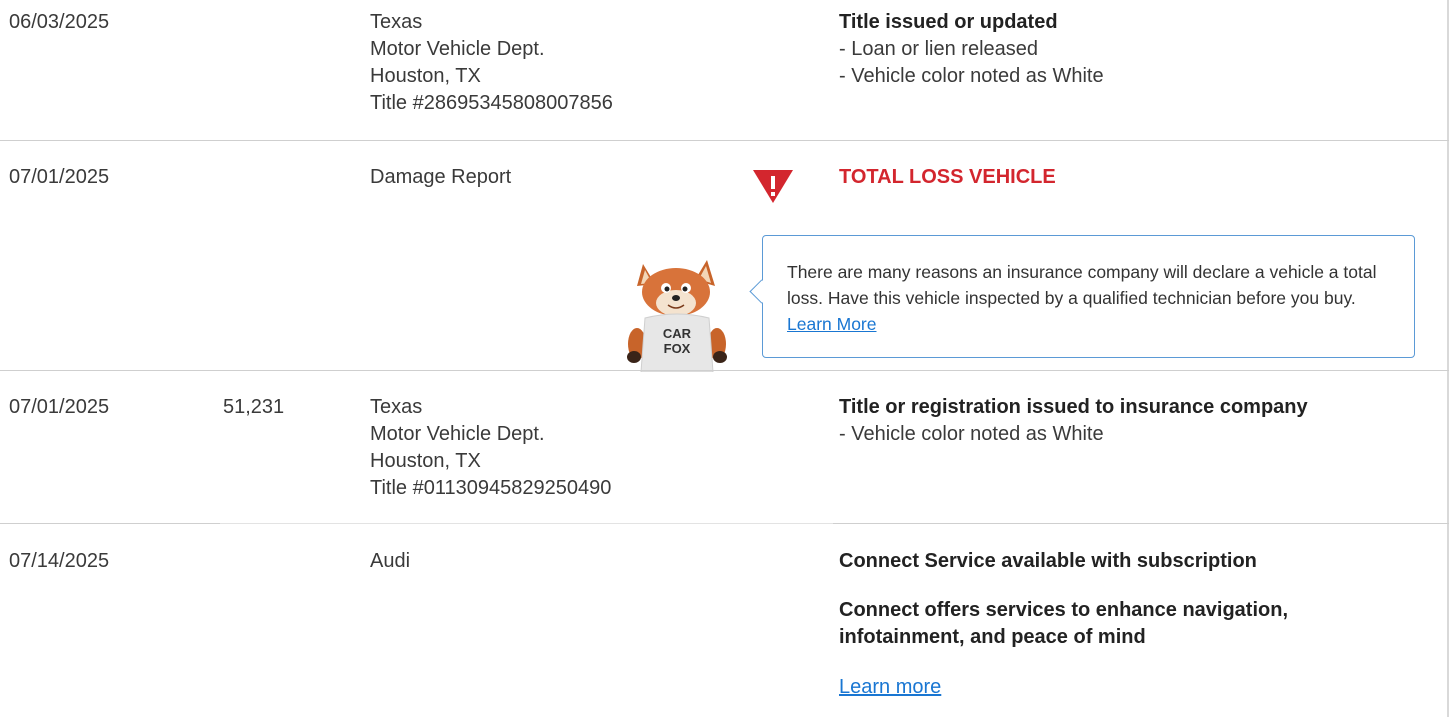  I want to click on source-line: Damage Report, so click(441, 177).